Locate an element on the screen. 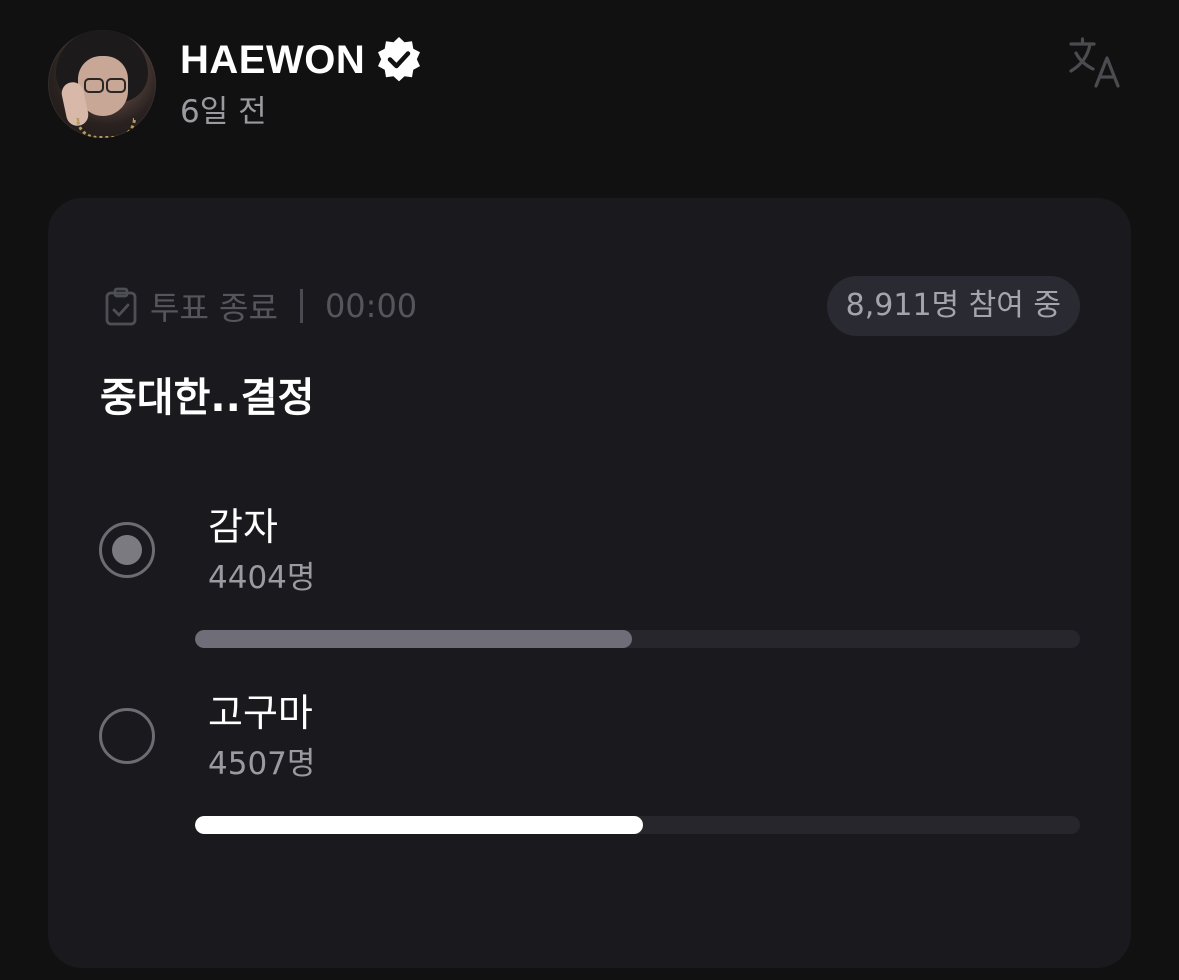  participant-count-badge: 8,911명 참여 중 is located at coordinates (953, 306).